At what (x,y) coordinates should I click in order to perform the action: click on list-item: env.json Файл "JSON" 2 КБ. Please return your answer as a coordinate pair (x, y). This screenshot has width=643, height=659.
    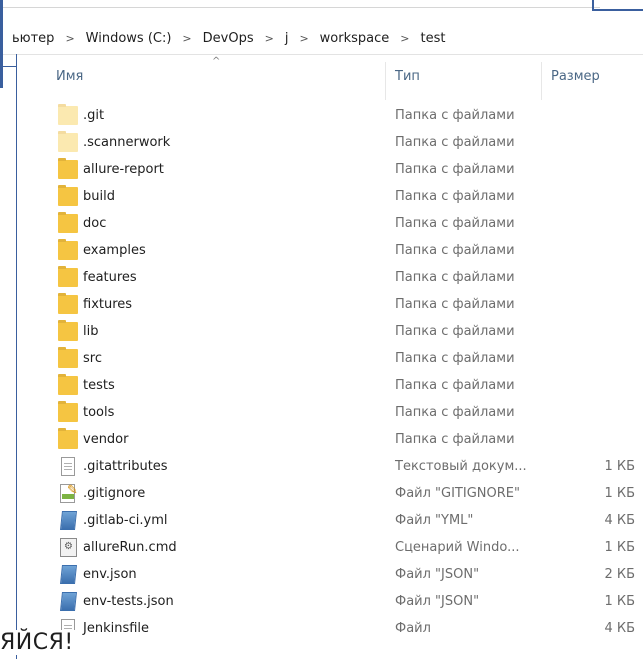
    Looking at the image, I should click on (321, 574).